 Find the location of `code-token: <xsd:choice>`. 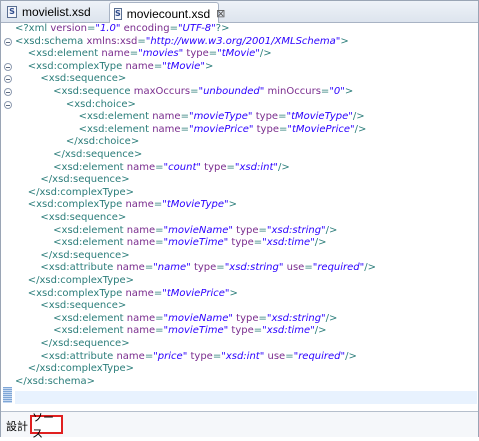

code-token: <xsd:choice> is located at coordinates (75, 104).